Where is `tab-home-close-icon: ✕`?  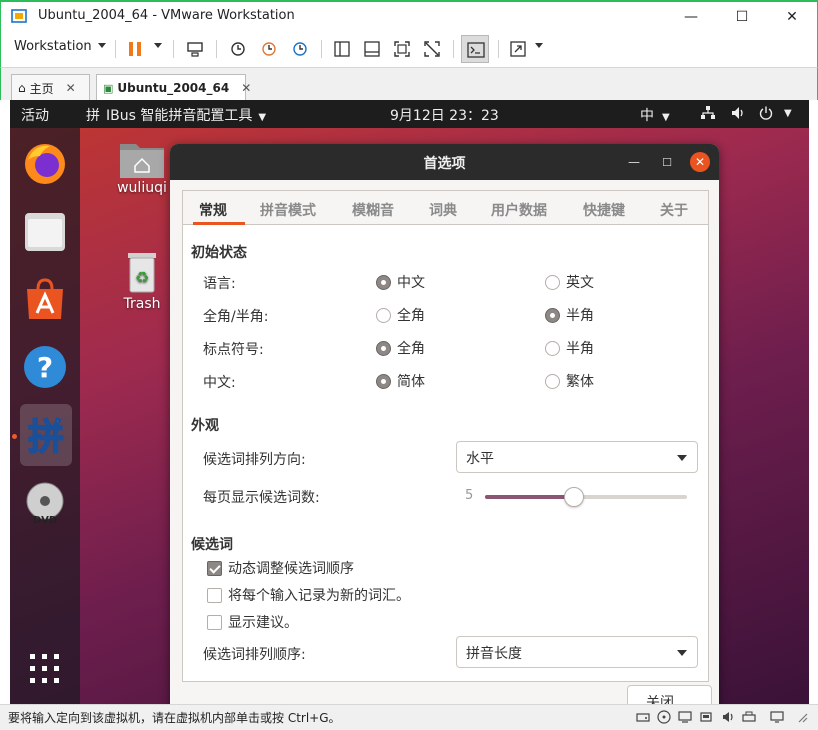
tab-home-close-icon: ✕ is located at coordinates (71, 88).